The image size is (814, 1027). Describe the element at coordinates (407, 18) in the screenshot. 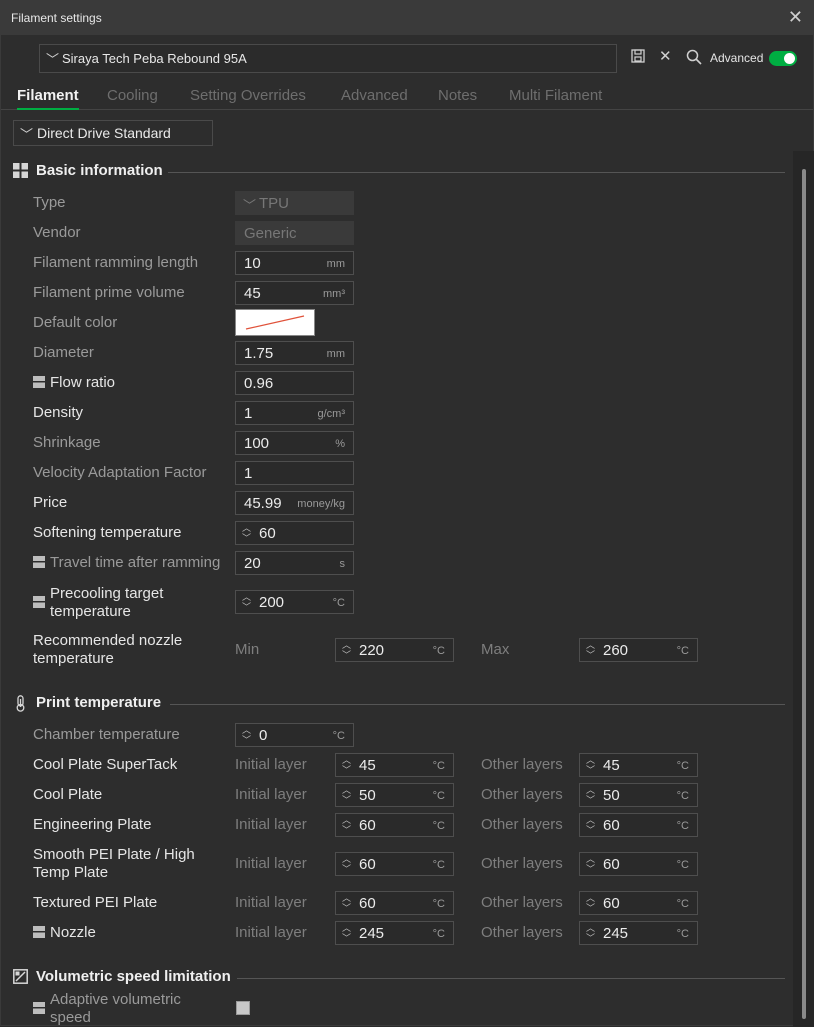

I see `title-bar: Filament settings ✕` at that location.